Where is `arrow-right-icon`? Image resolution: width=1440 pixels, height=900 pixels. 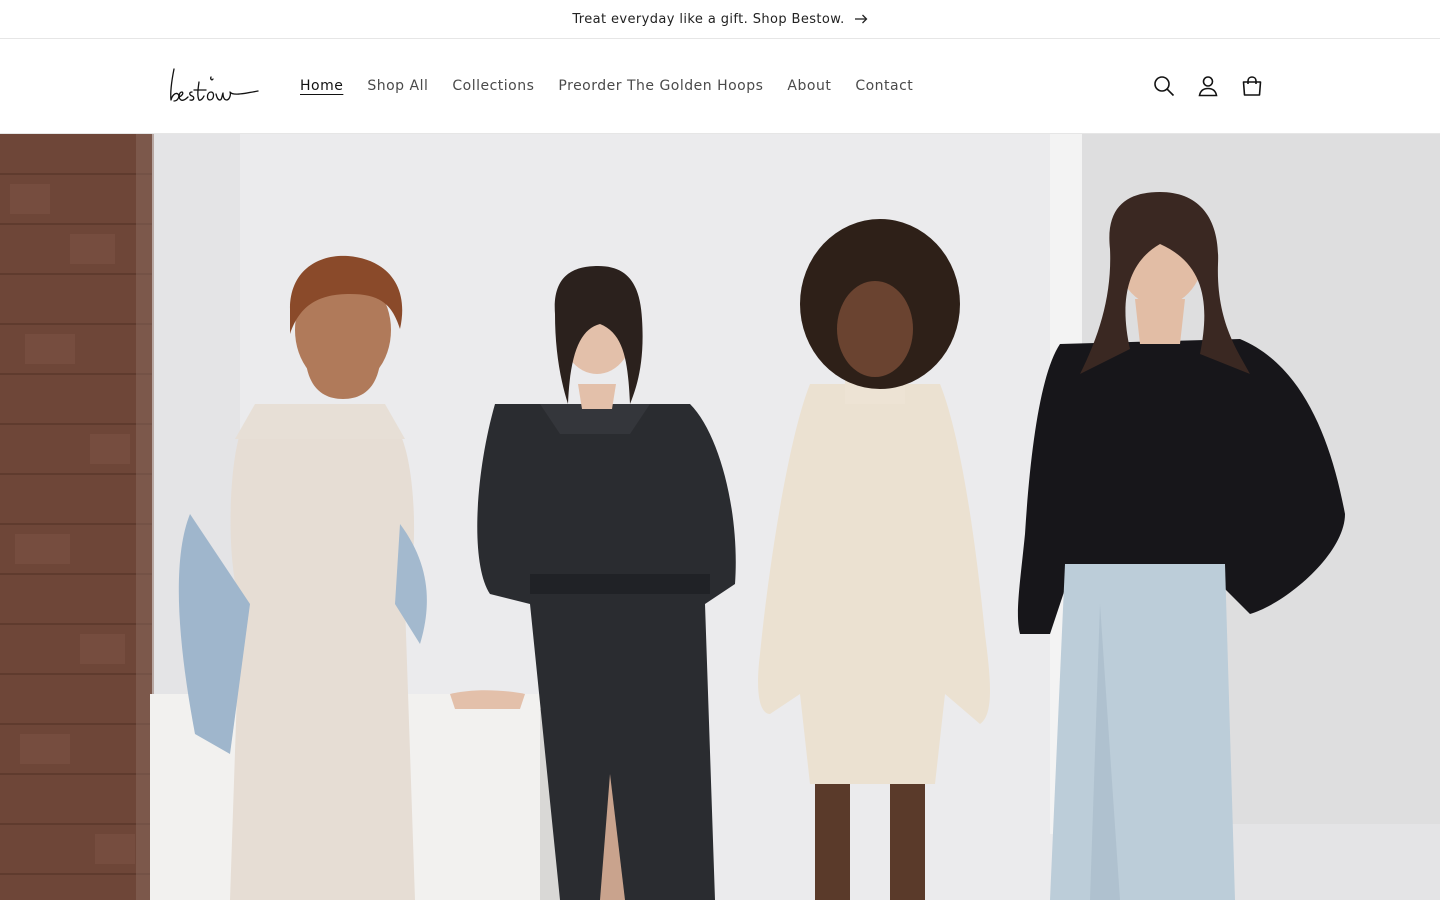
arrow-right-icon is located at coordinates (861, 19).